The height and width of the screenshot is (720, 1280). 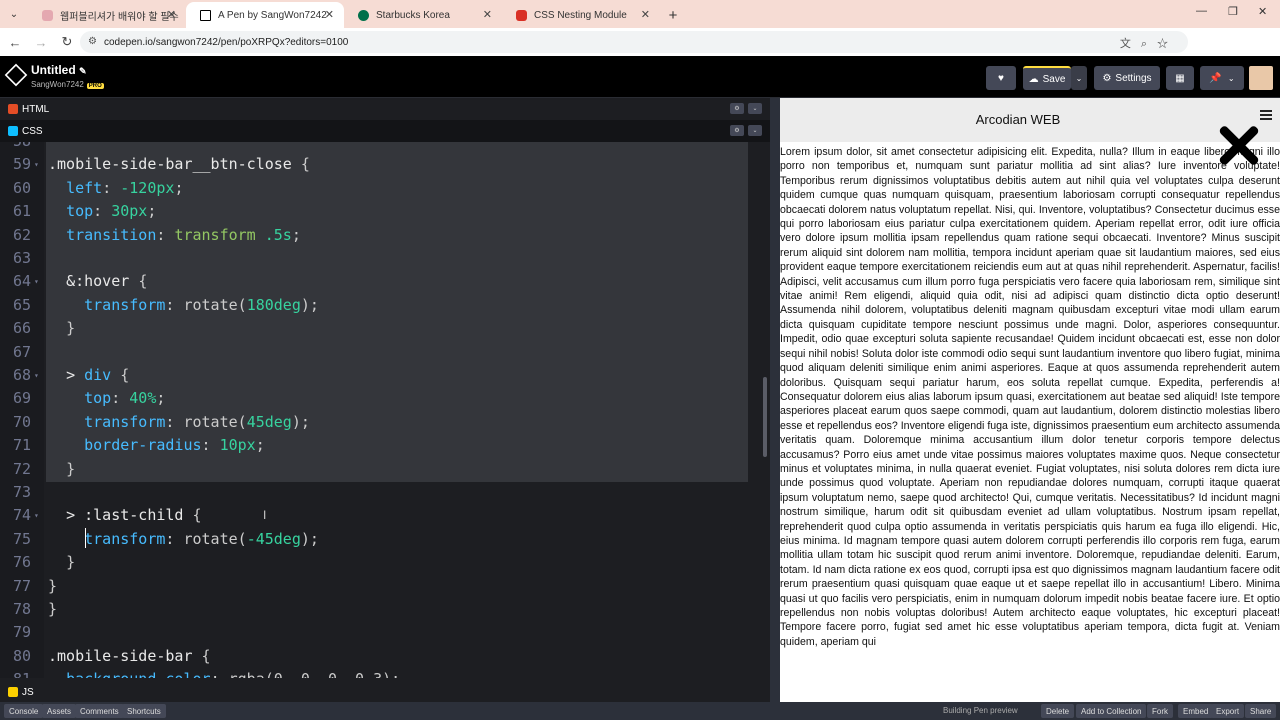 I want to click on browser-tab: Starbucks Korea ✕, so click(x=423, y=15).